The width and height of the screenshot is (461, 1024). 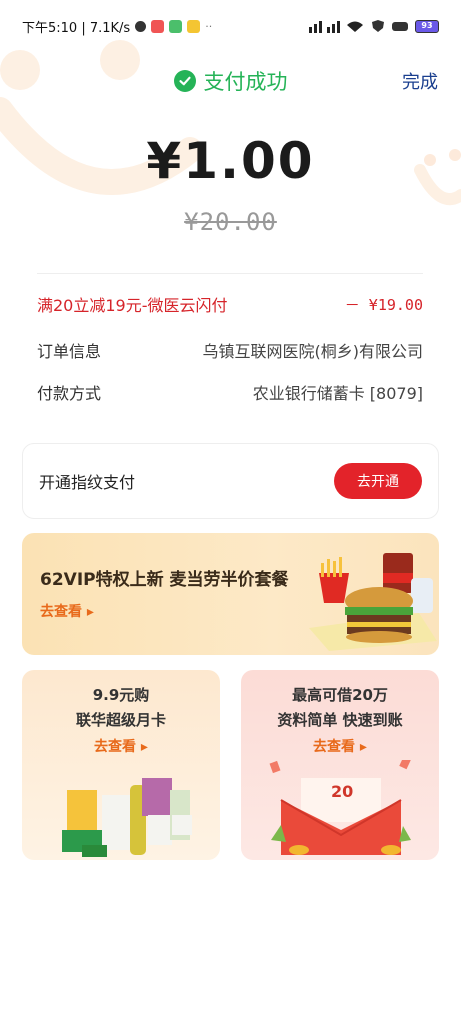 I want to click on status-time-speed: 下午5:10 | 7.1K/s, so click(x=76, y=28).